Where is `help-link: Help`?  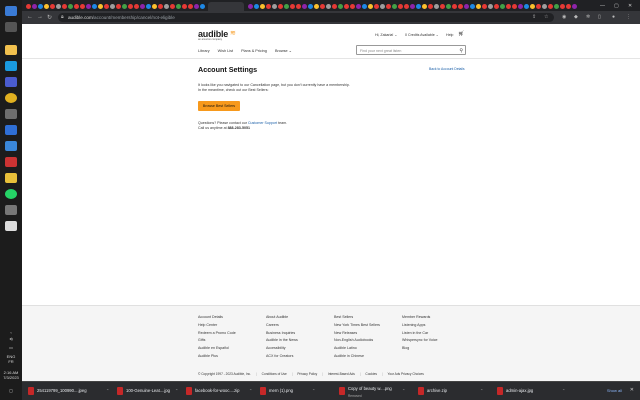 help-link: Help is located at coordinates (449, 35).